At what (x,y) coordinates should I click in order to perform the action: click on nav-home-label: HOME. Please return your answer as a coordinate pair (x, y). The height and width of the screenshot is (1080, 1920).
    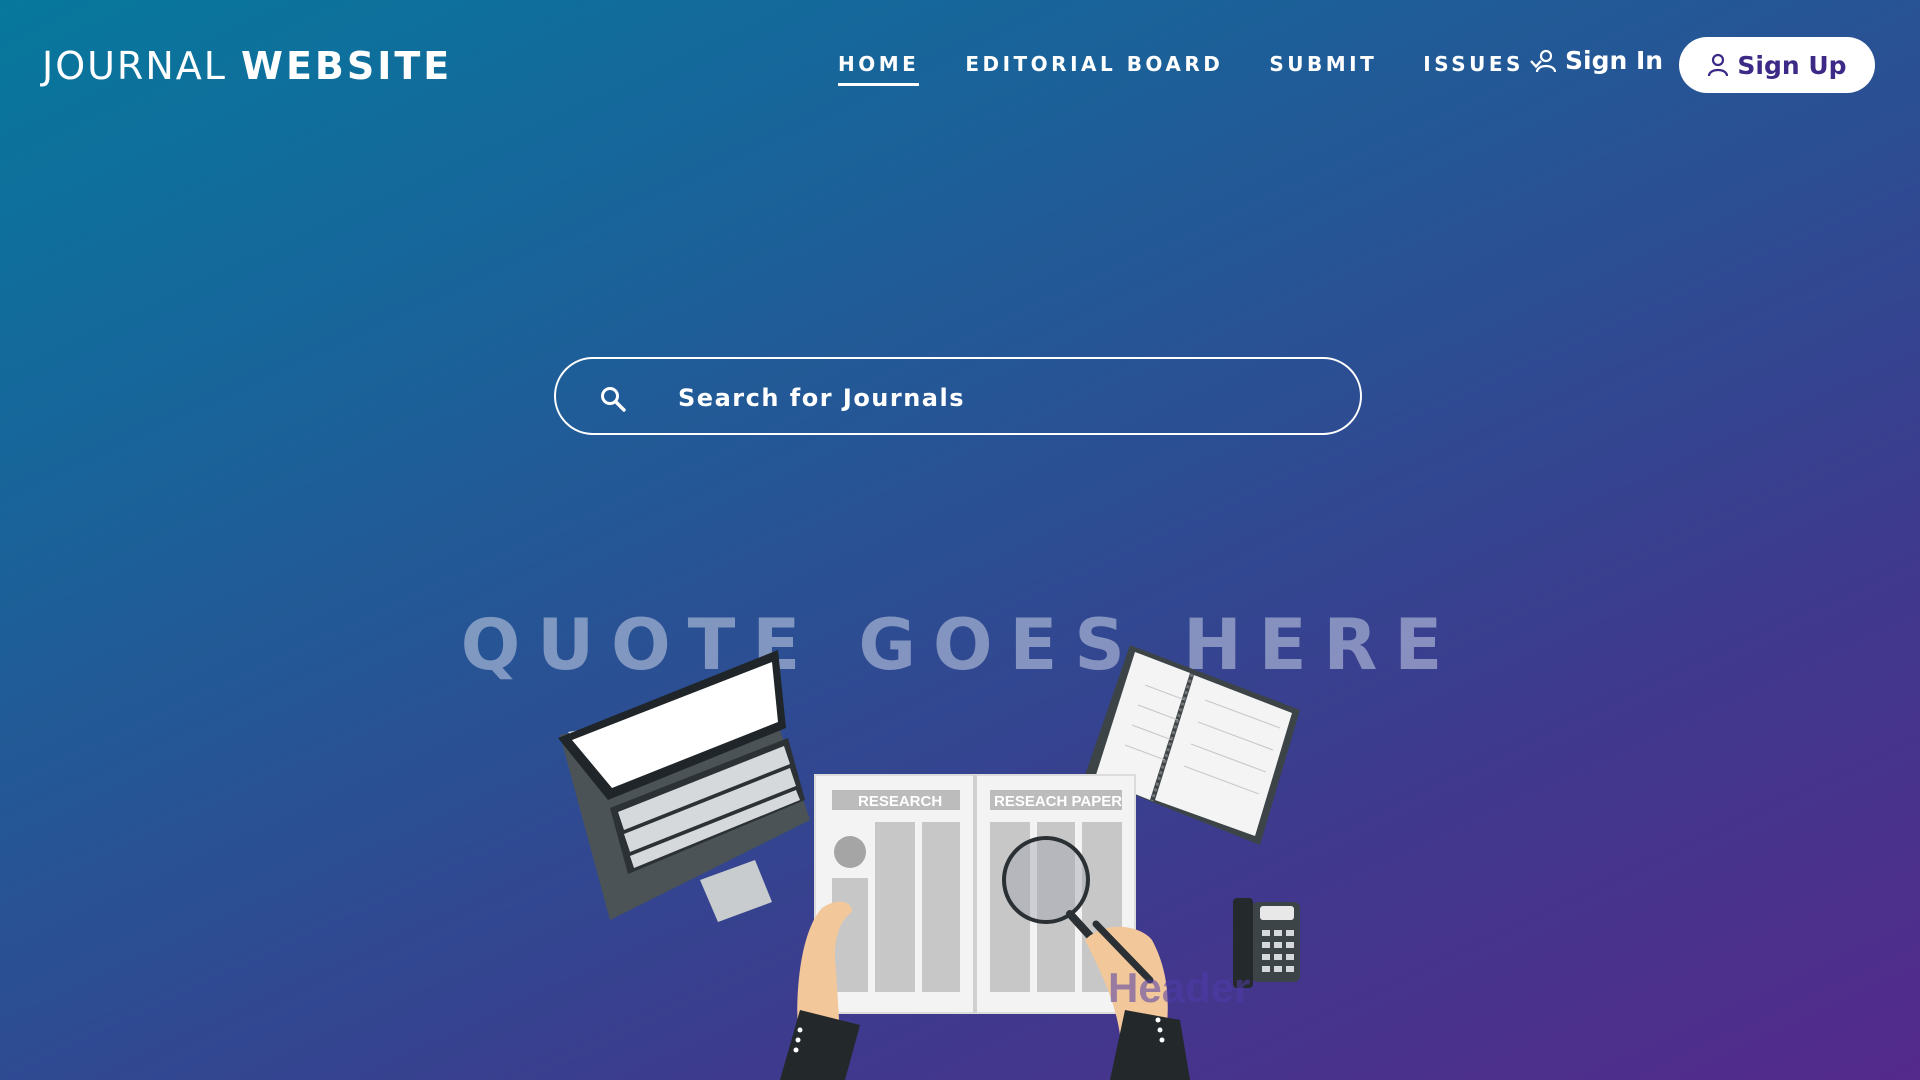
    Looking at the image, I should click on (879, 64).